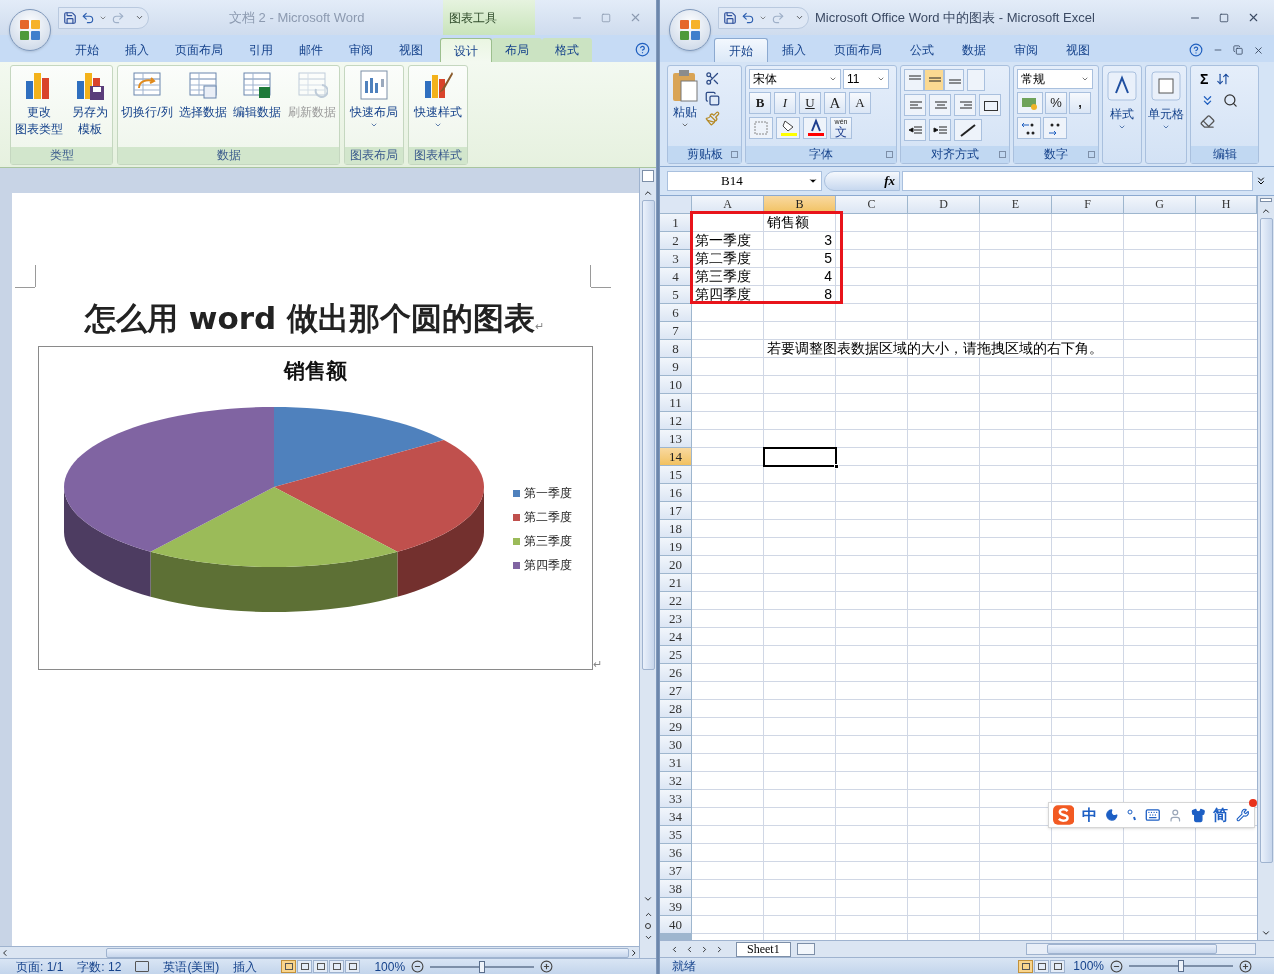 This screenshot has width=1274, height=974. I want to click on row-header: 23, so click(676, 619).